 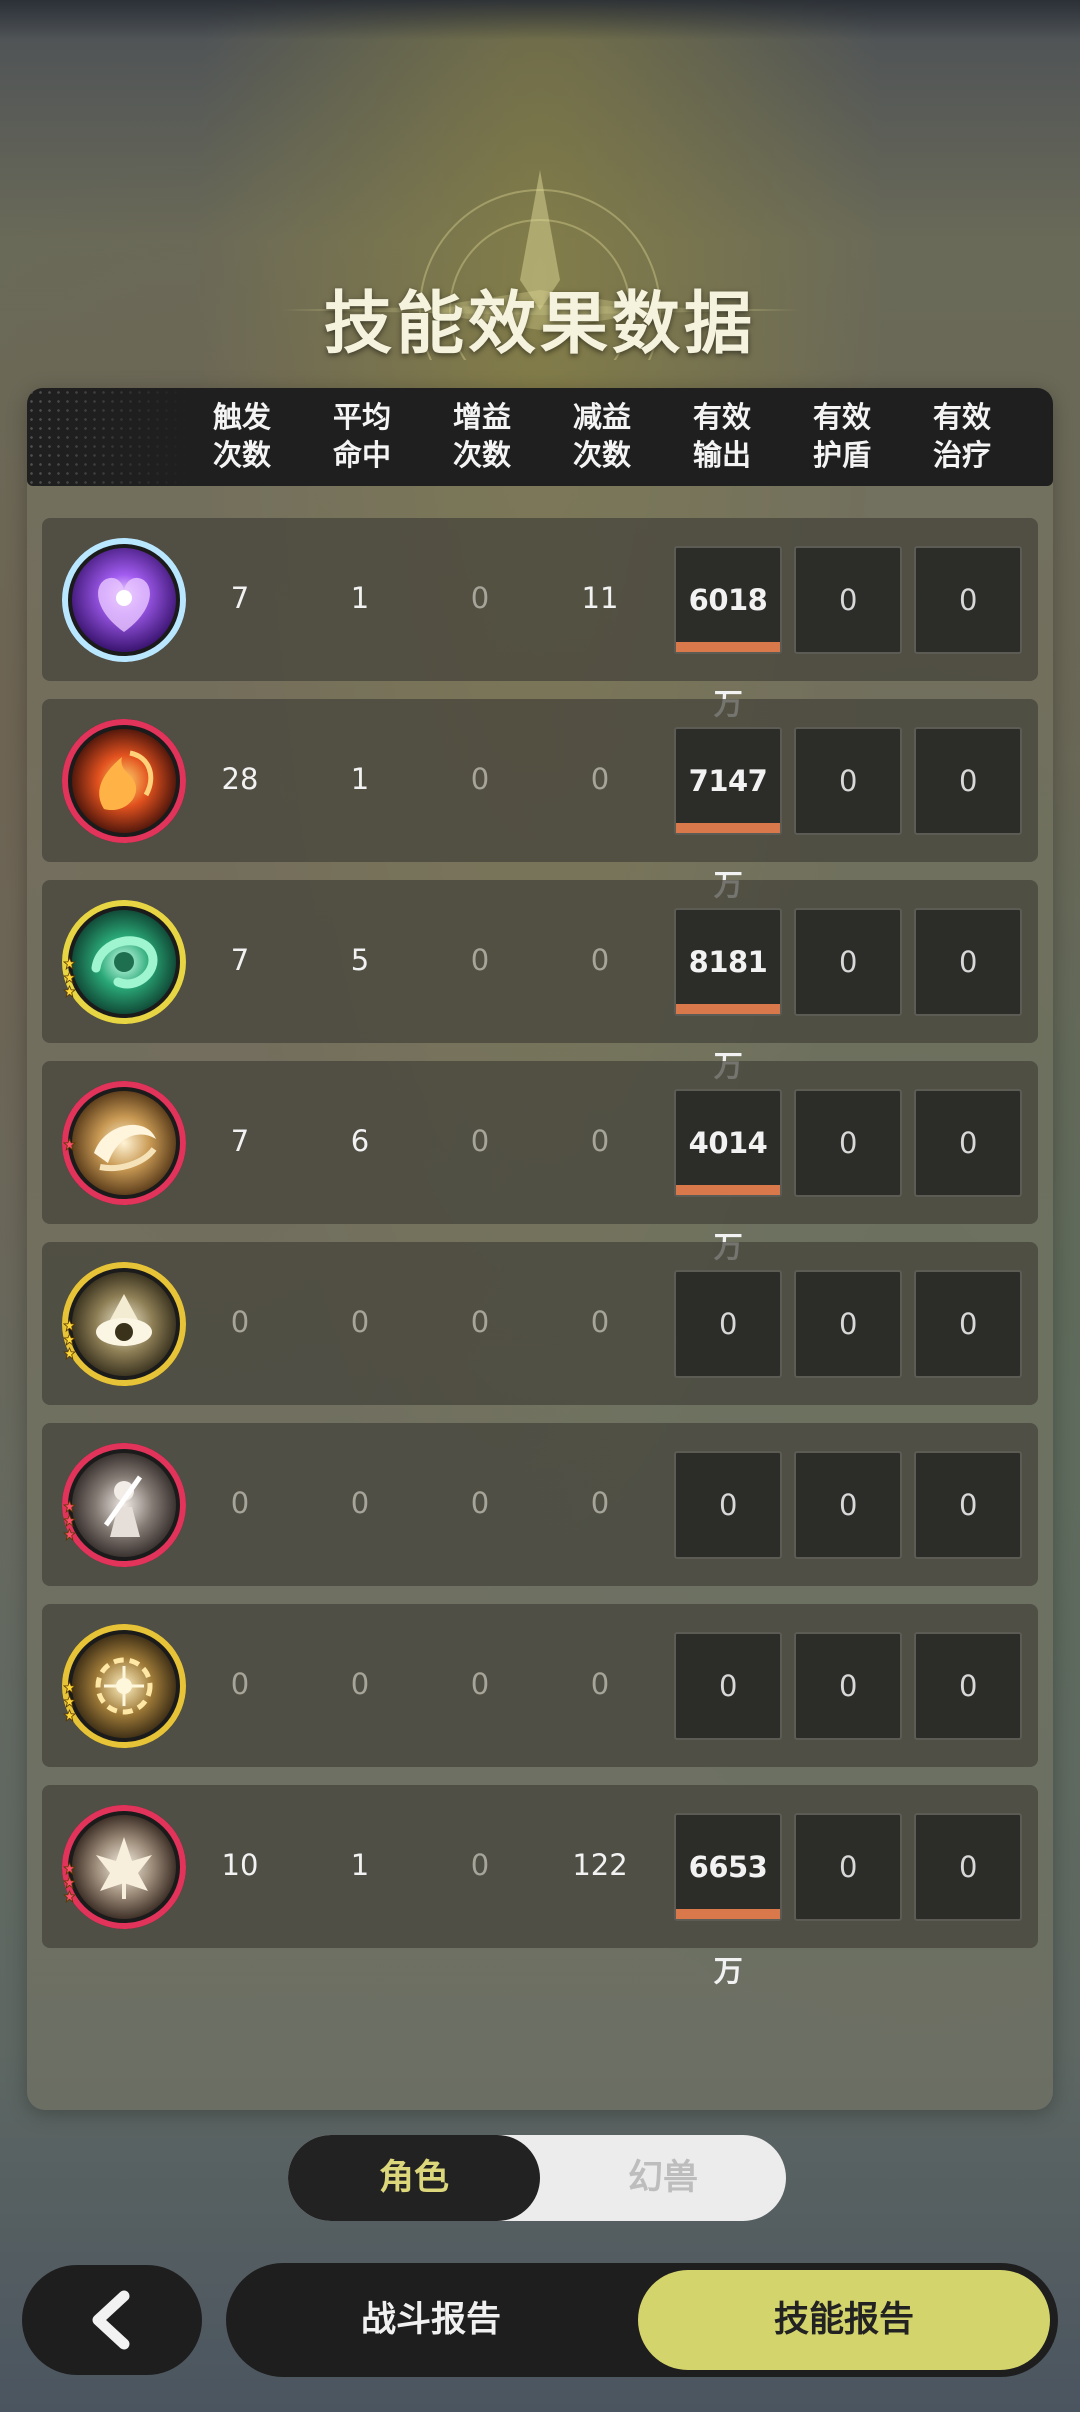 What do you see at coordinates (360, 1503) in the screenshot?
I see `avg-hit: 0` at bounding box center [360, 1503].